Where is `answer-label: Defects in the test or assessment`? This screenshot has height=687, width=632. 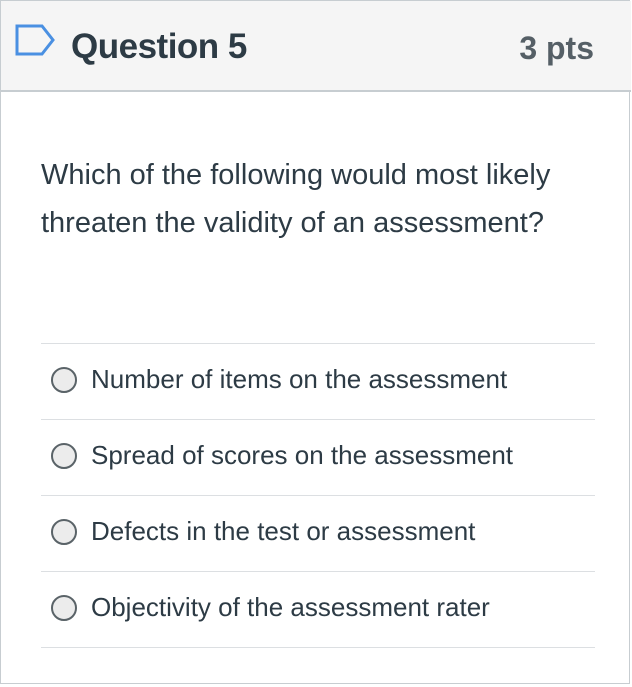 answer-label: Defects in the test or assessment is located at coordinates (283, 531).